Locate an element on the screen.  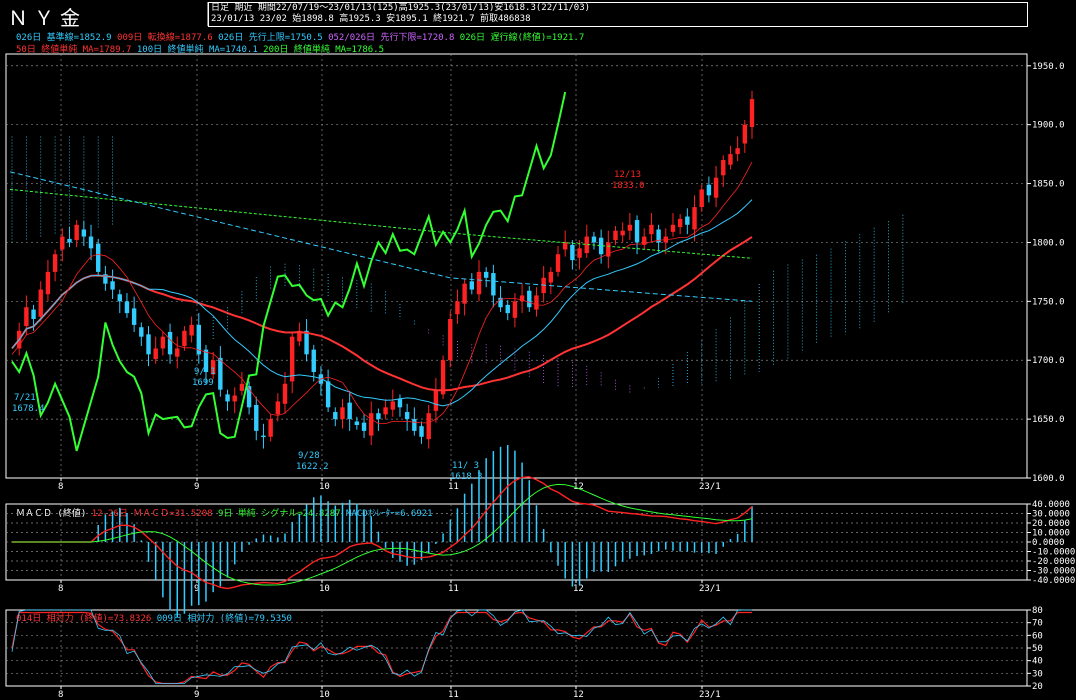
main-ytick-label: 1800.0 is located at coordinates (1048, 243).